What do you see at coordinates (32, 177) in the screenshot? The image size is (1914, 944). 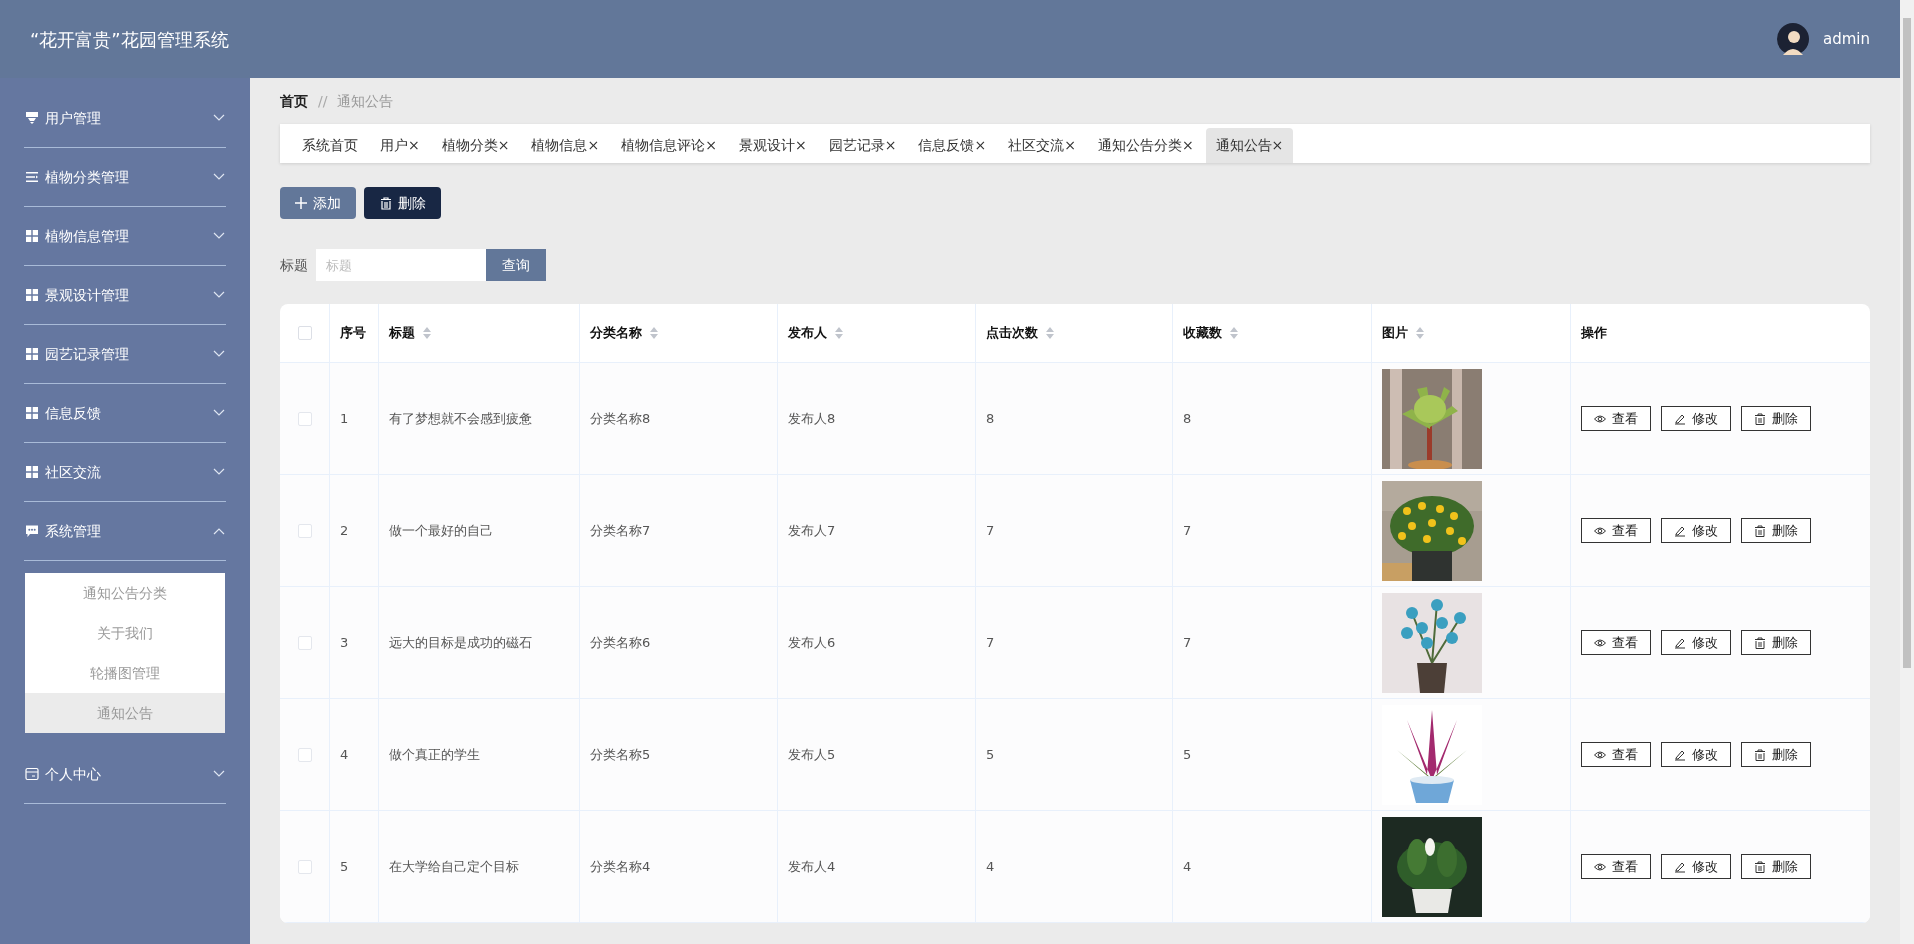 I see `list-icon` at bounding box center [32, 177].